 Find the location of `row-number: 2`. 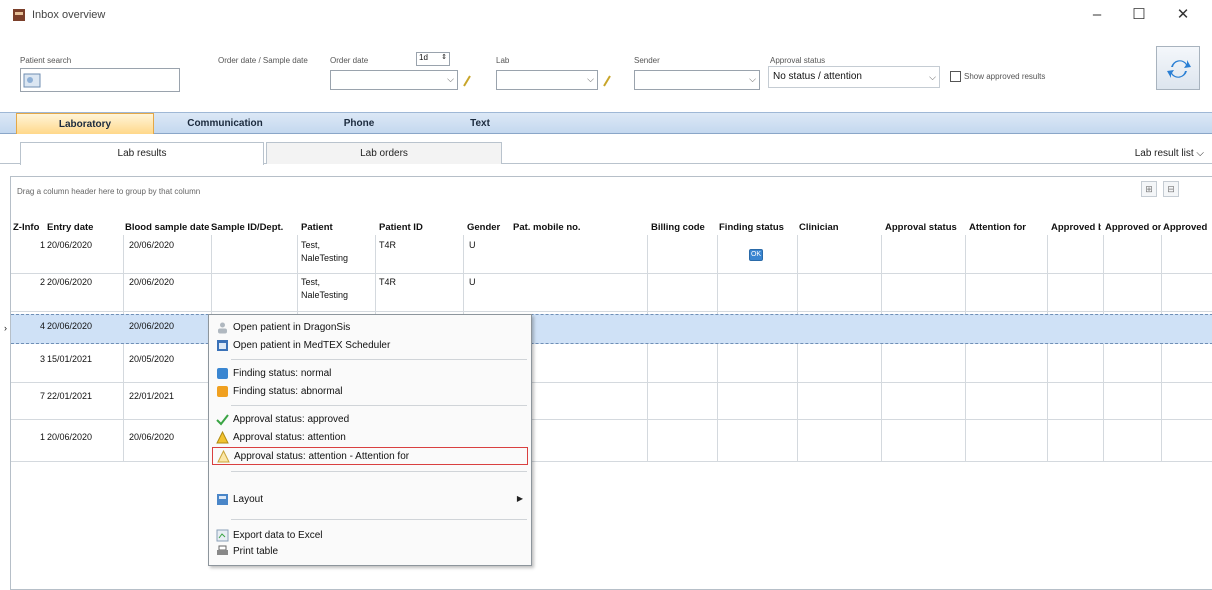

row-number: 2 is located at coordinates (42, 282).